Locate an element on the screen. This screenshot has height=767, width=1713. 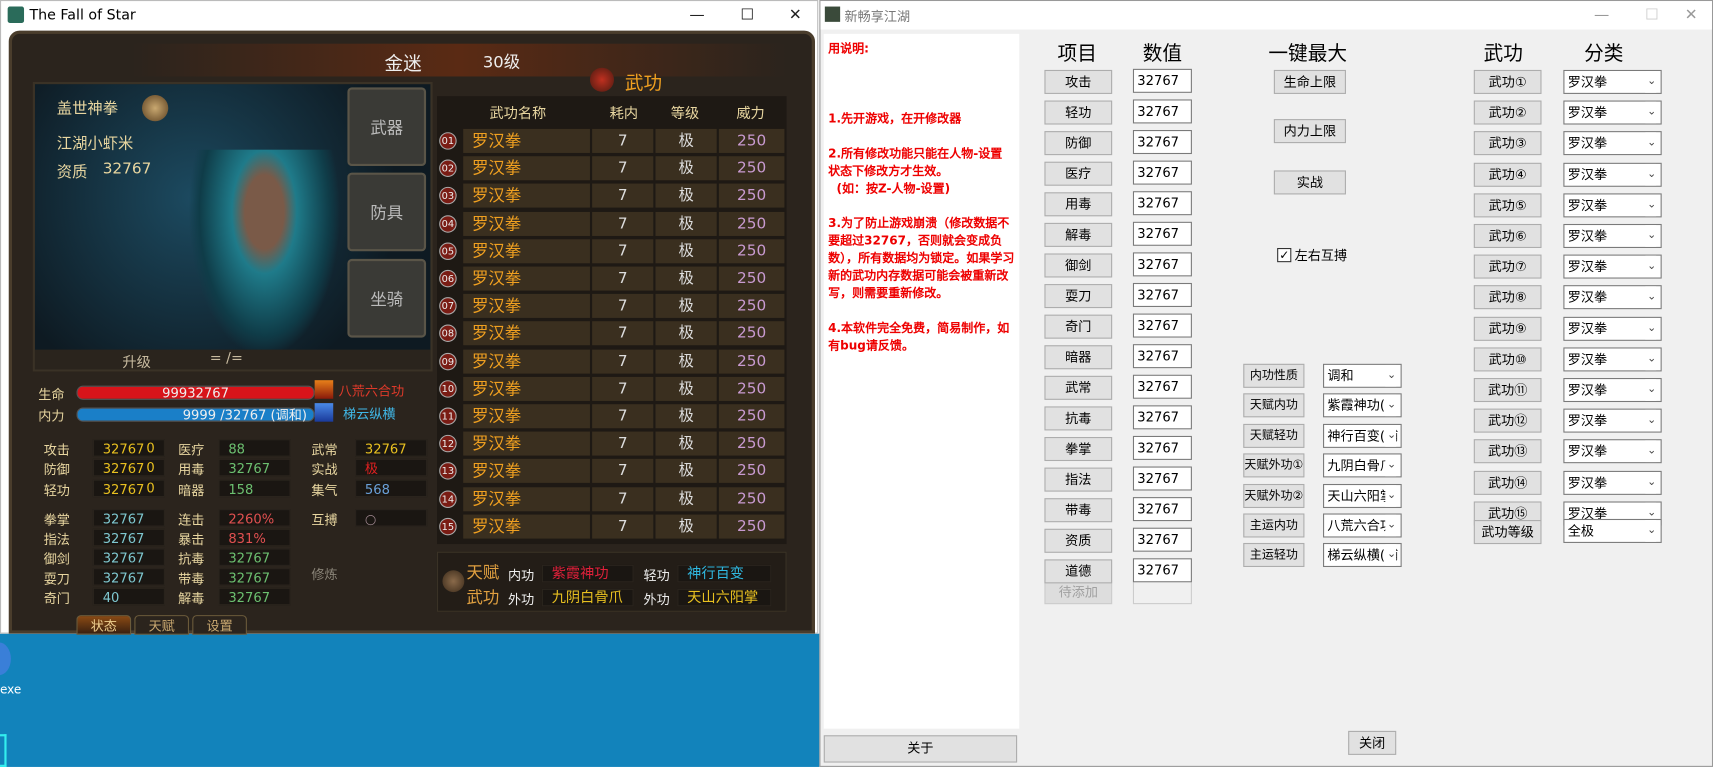
martial-slot-button: 武功⑥ is located at coordinates (1507, 235).